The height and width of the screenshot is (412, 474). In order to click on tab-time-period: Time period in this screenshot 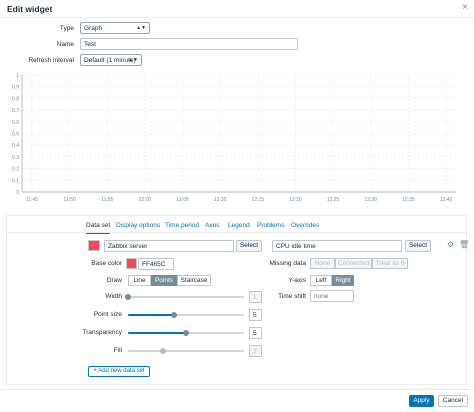, I will do `click(182, 225)`.